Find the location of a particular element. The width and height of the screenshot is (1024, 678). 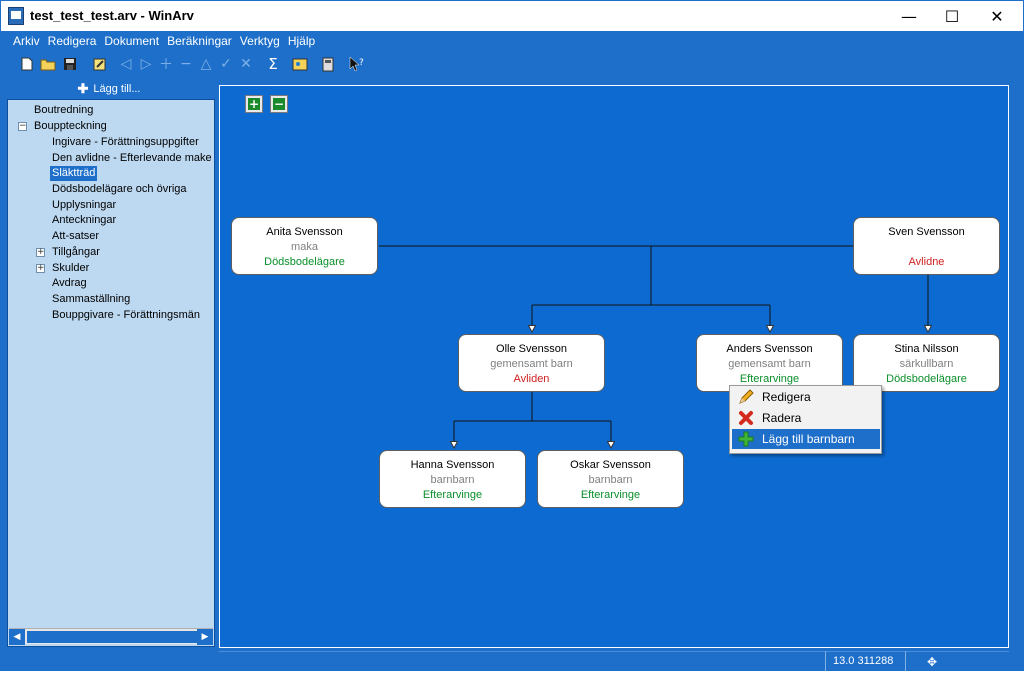

person-status: Dödsbodelägare is located at coordinates (304, 262).